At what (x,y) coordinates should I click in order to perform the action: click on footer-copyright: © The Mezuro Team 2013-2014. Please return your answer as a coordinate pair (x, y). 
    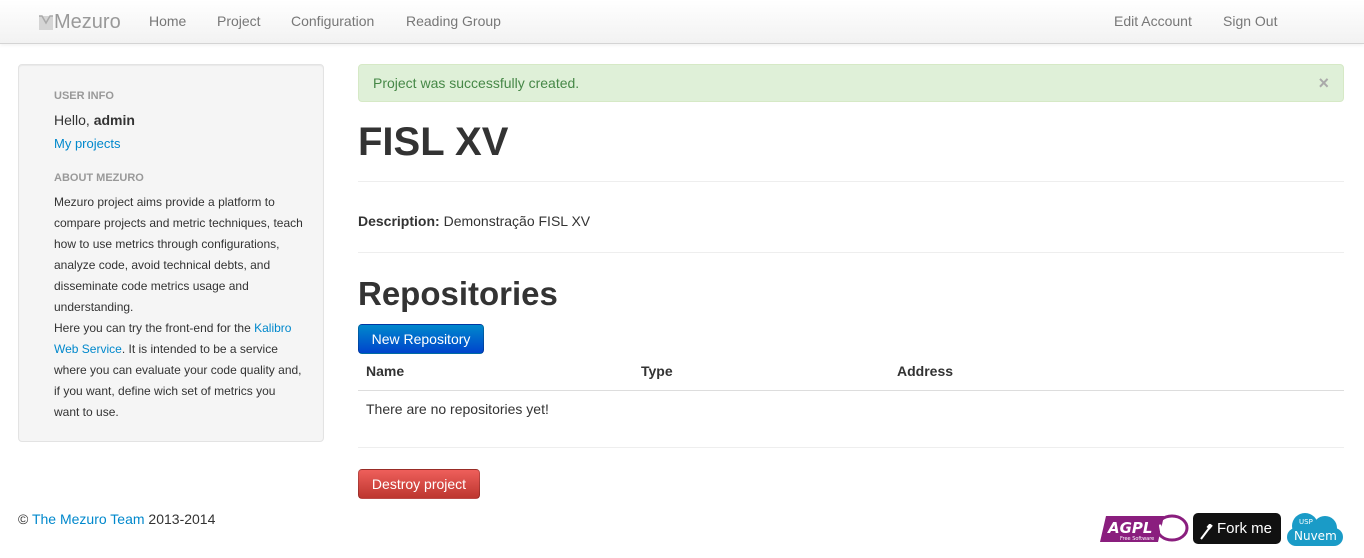
    Looking at the image, I should click on (116, 519).